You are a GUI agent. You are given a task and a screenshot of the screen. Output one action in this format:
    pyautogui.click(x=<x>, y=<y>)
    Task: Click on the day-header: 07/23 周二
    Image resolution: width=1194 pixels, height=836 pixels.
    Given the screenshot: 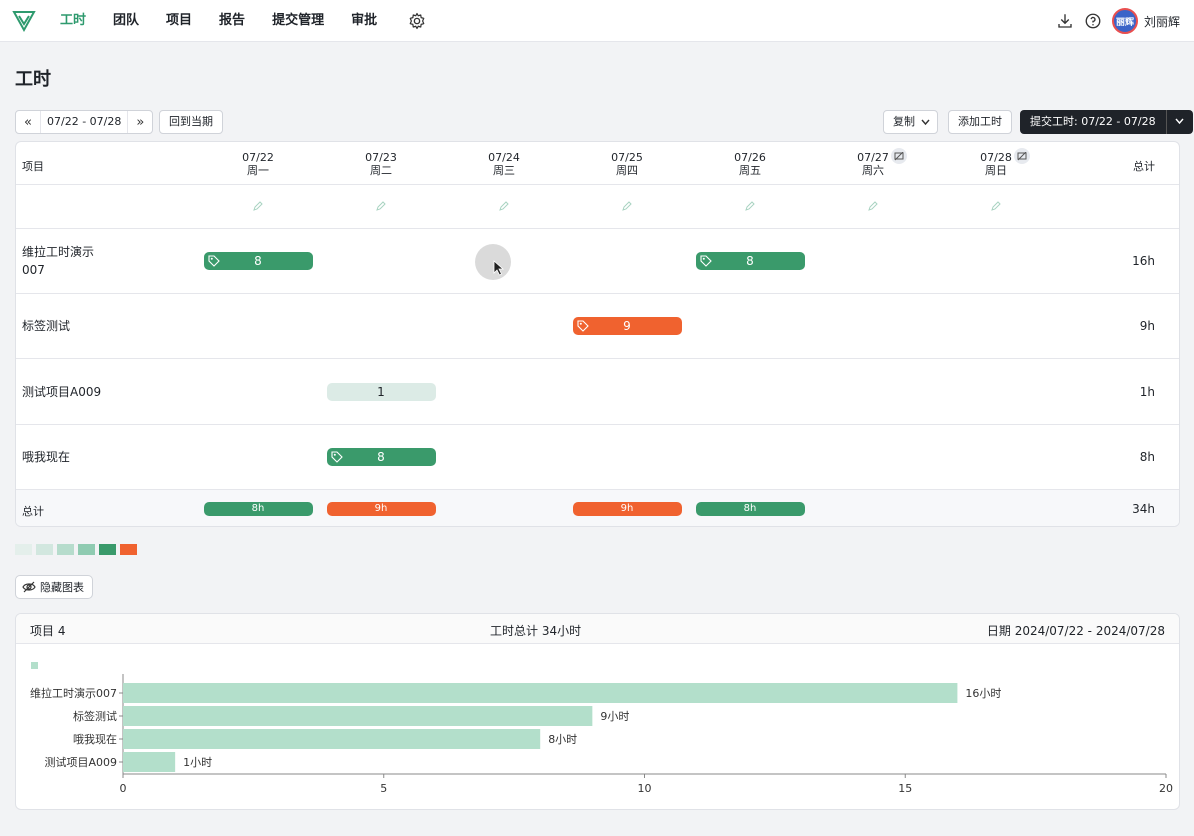 What is the action you would take?
    pyautogui.click(x=381, y=164)
    